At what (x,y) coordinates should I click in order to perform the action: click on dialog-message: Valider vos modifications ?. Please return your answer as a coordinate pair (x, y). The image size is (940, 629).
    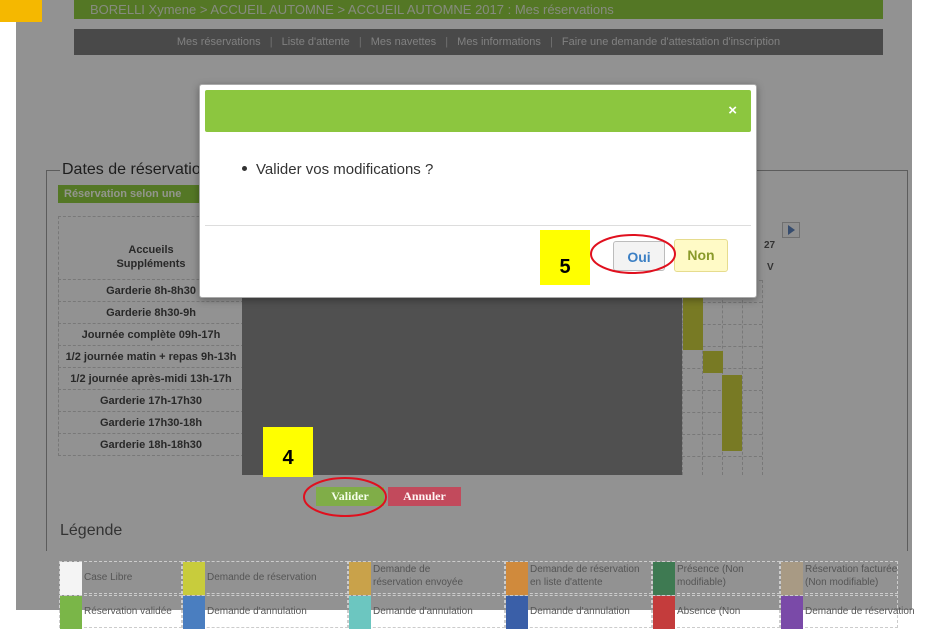
    Looking at the image, I should click on (337, 169).